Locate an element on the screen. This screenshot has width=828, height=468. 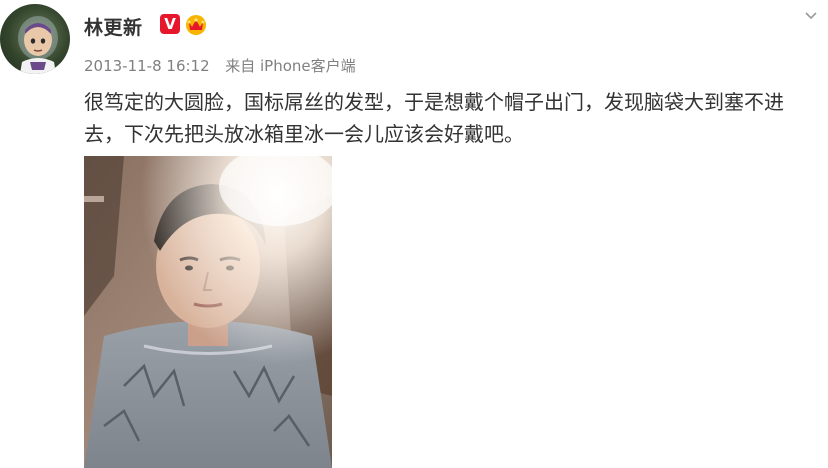
avatar is located at coordinates (35, 39).